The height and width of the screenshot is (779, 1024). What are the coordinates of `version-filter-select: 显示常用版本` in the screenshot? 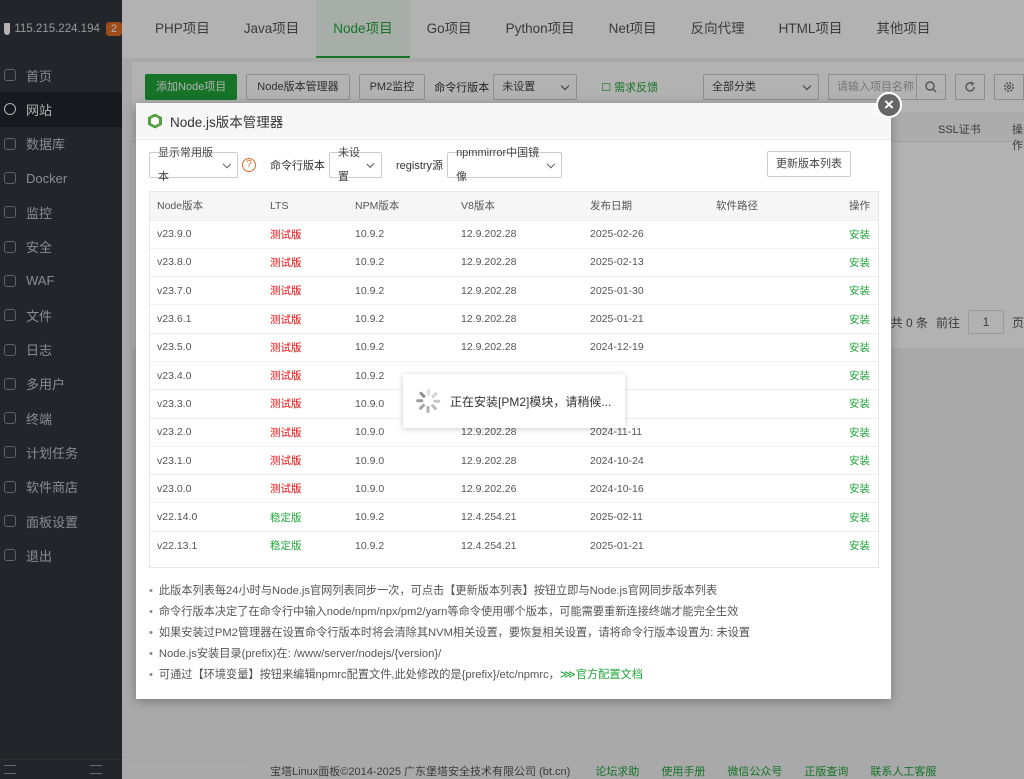 It's located at (193, 165).